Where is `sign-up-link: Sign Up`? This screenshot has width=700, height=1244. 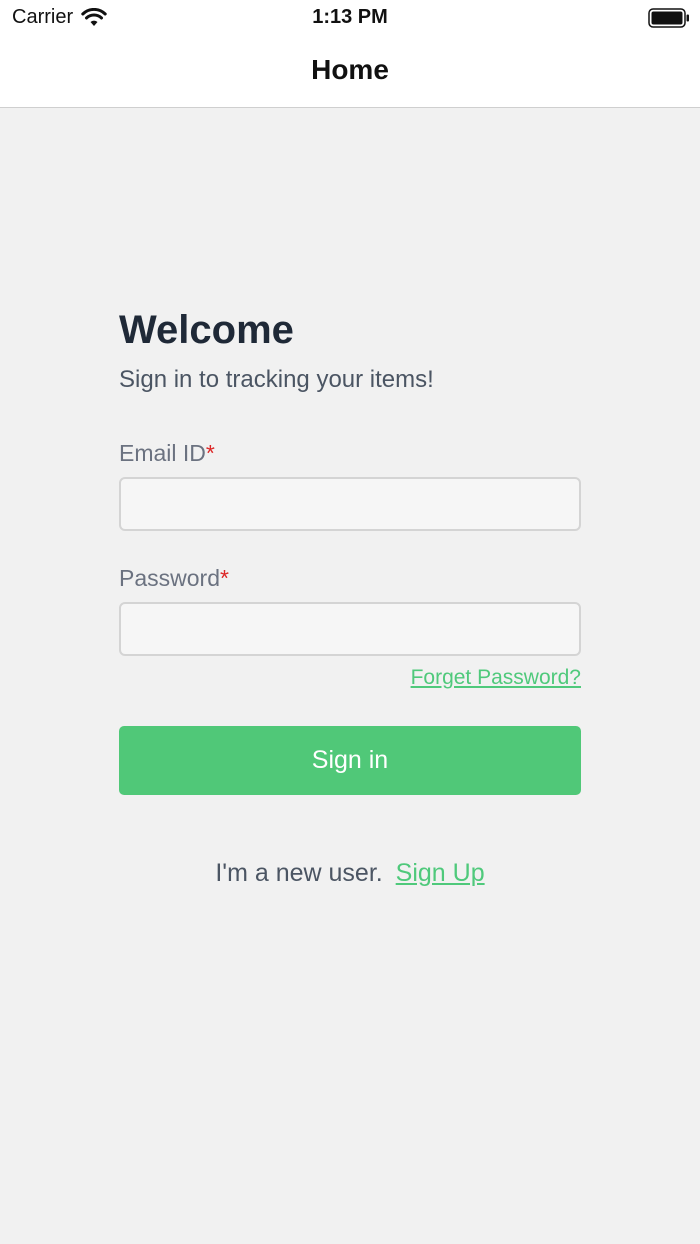
sign-up-link: Sign Up is located at coordinates (440, 873).